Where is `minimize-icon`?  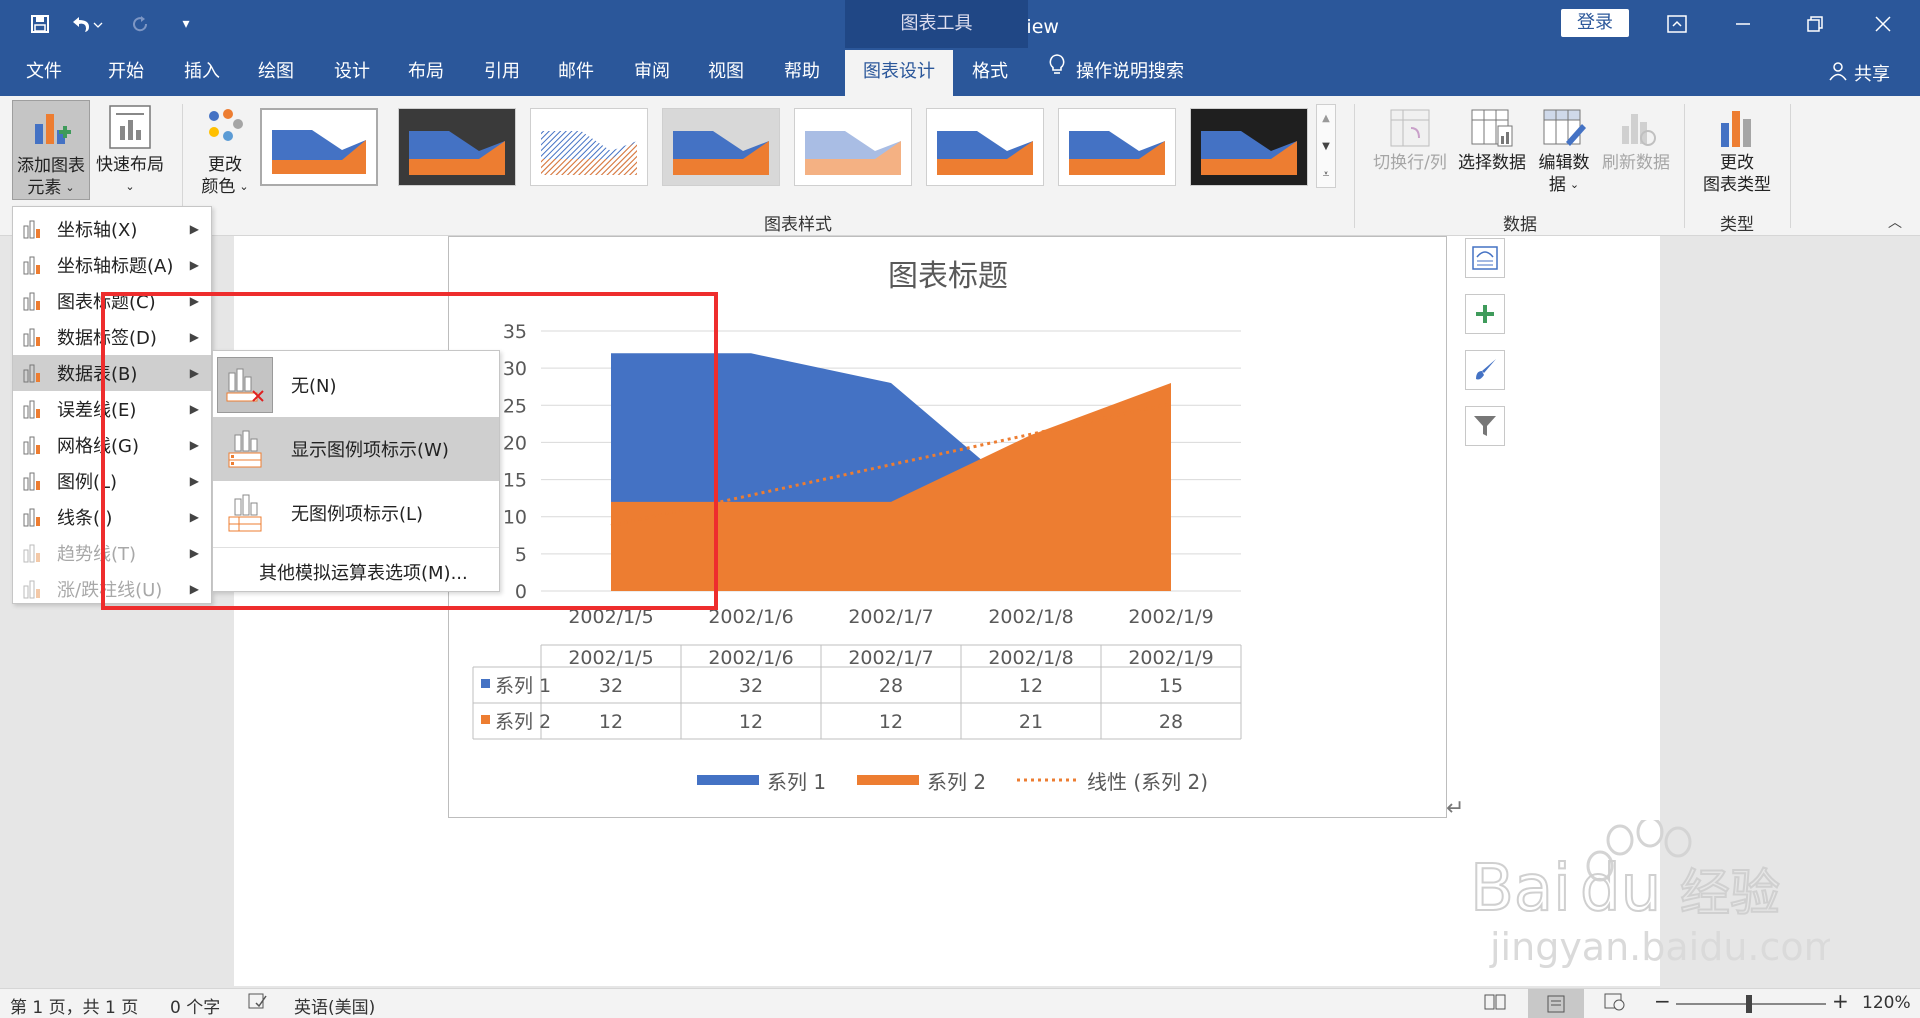 minimize-icon is located at coordinates (1743, 24).